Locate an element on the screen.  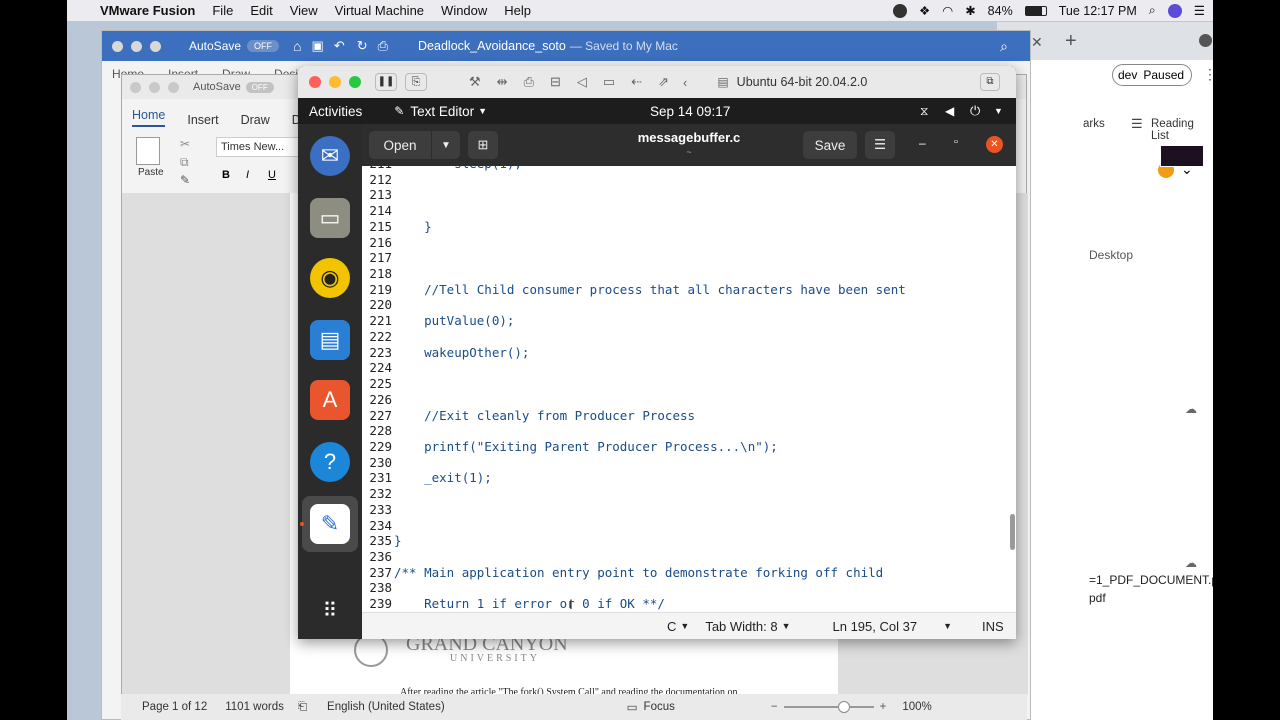
code-line: 236 is located at coordinates (378, 557).